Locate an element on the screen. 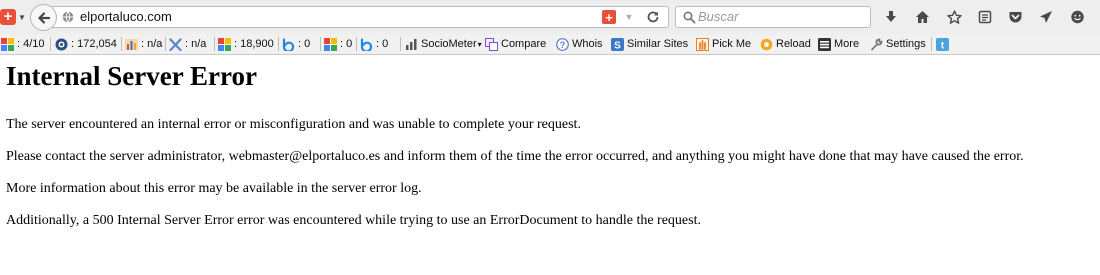 The height and width of the screenshot is (275, 1100). google-backlinks-value: : 0 is located at coordinates (346, 44).